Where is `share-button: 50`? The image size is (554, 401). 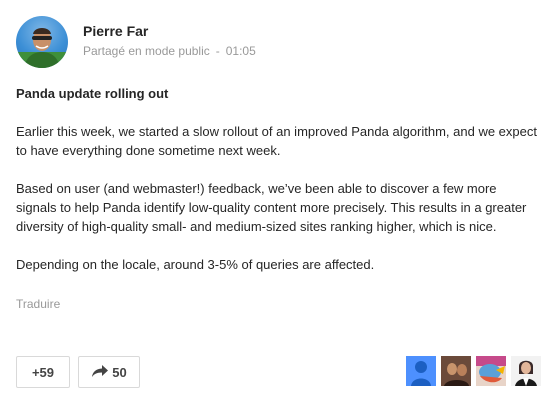 share-button: 50 is located at coordinates (109, 372).